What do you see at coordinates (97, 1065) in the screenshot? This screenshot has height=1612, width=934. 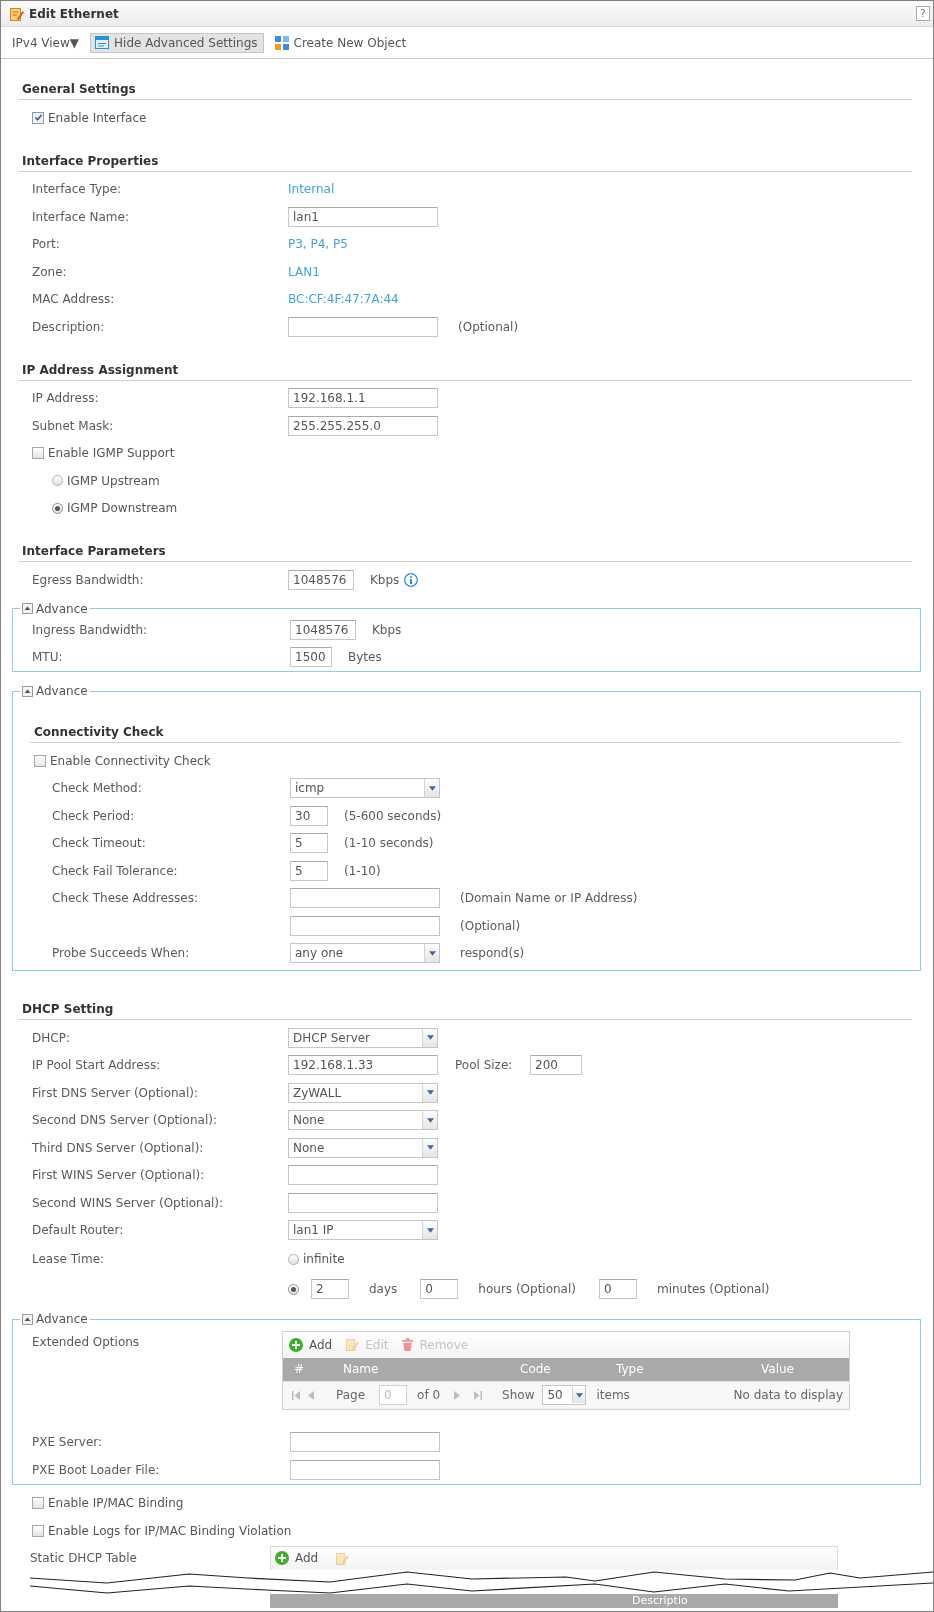 I see `field-label: IP Pool Start Address:` at bounding box center [97, 1065].